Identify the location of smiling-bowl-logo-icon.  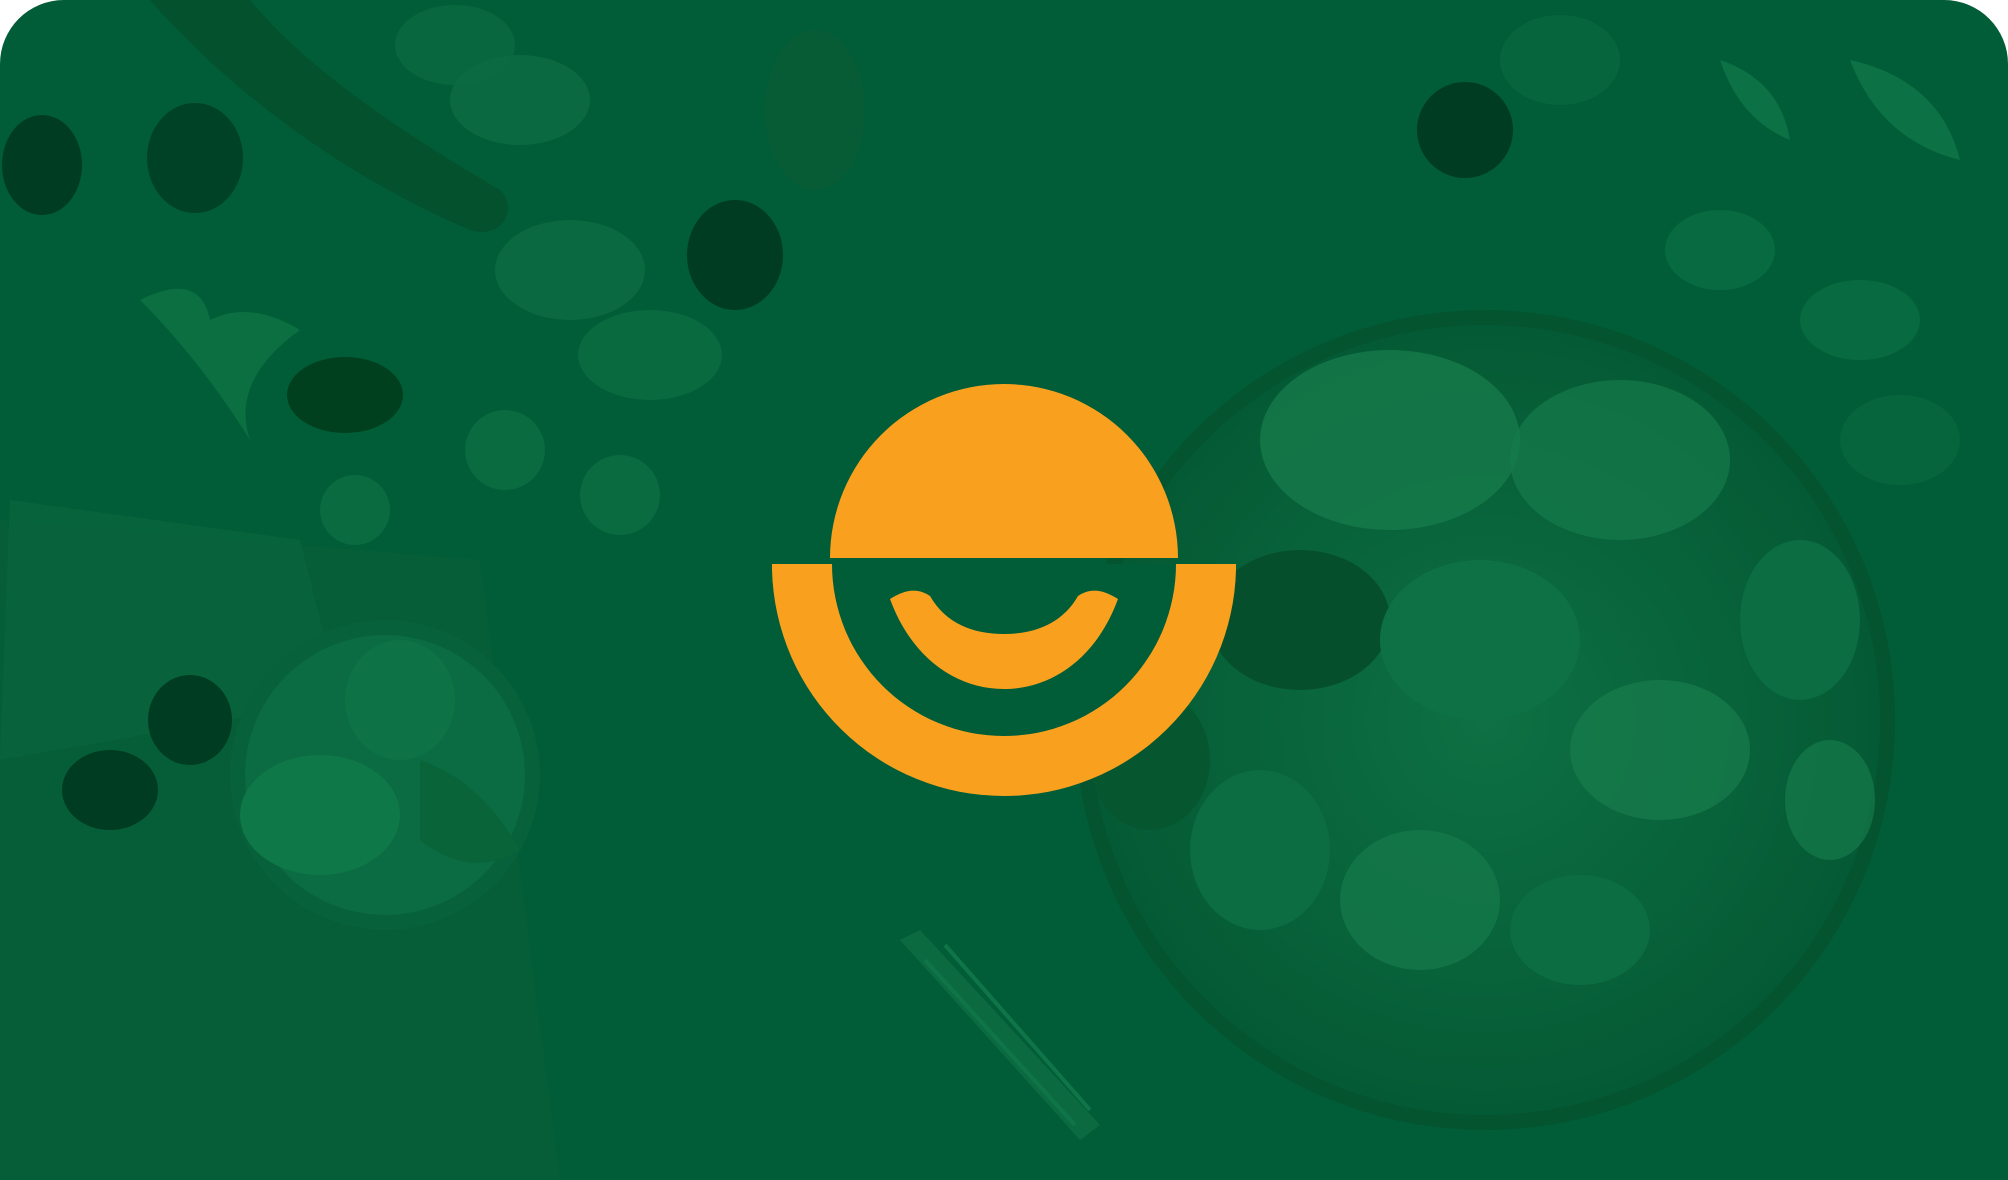
(1004, 590).